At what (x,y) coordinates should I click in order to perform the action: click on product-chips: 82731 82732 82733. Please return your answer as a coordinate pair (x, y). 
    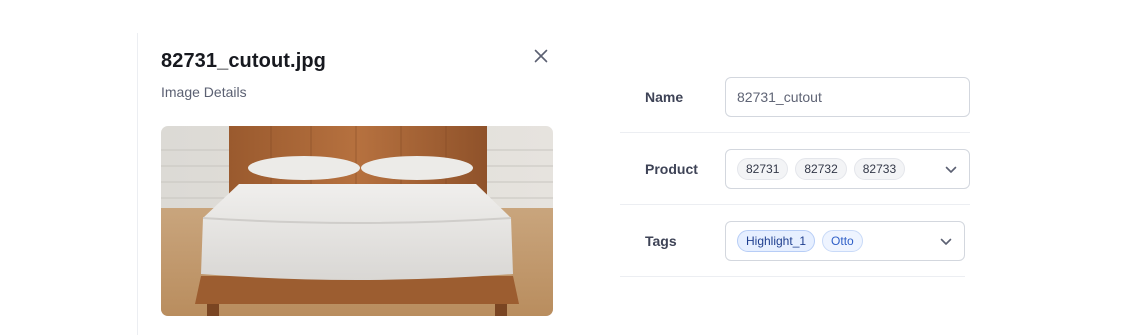
    Looking at the image, I should click on (821, 169).